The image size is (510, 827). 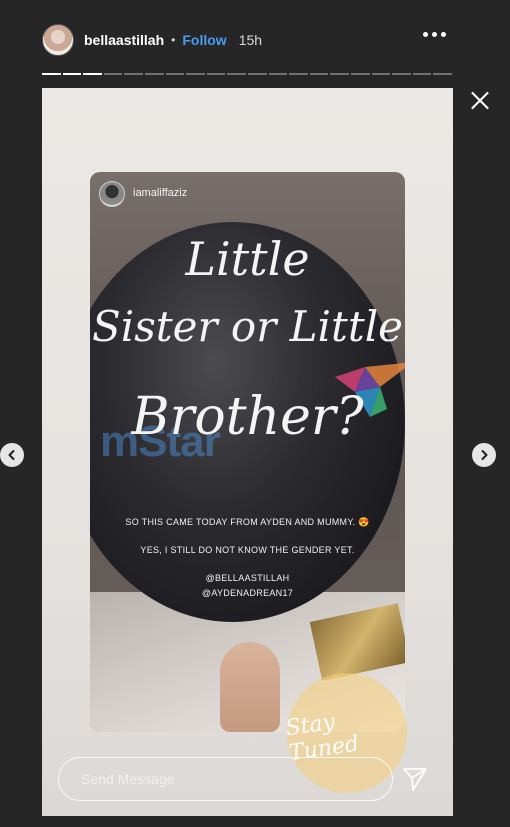 I want to click on timestamp: 15h, so click(x=250, y=40).